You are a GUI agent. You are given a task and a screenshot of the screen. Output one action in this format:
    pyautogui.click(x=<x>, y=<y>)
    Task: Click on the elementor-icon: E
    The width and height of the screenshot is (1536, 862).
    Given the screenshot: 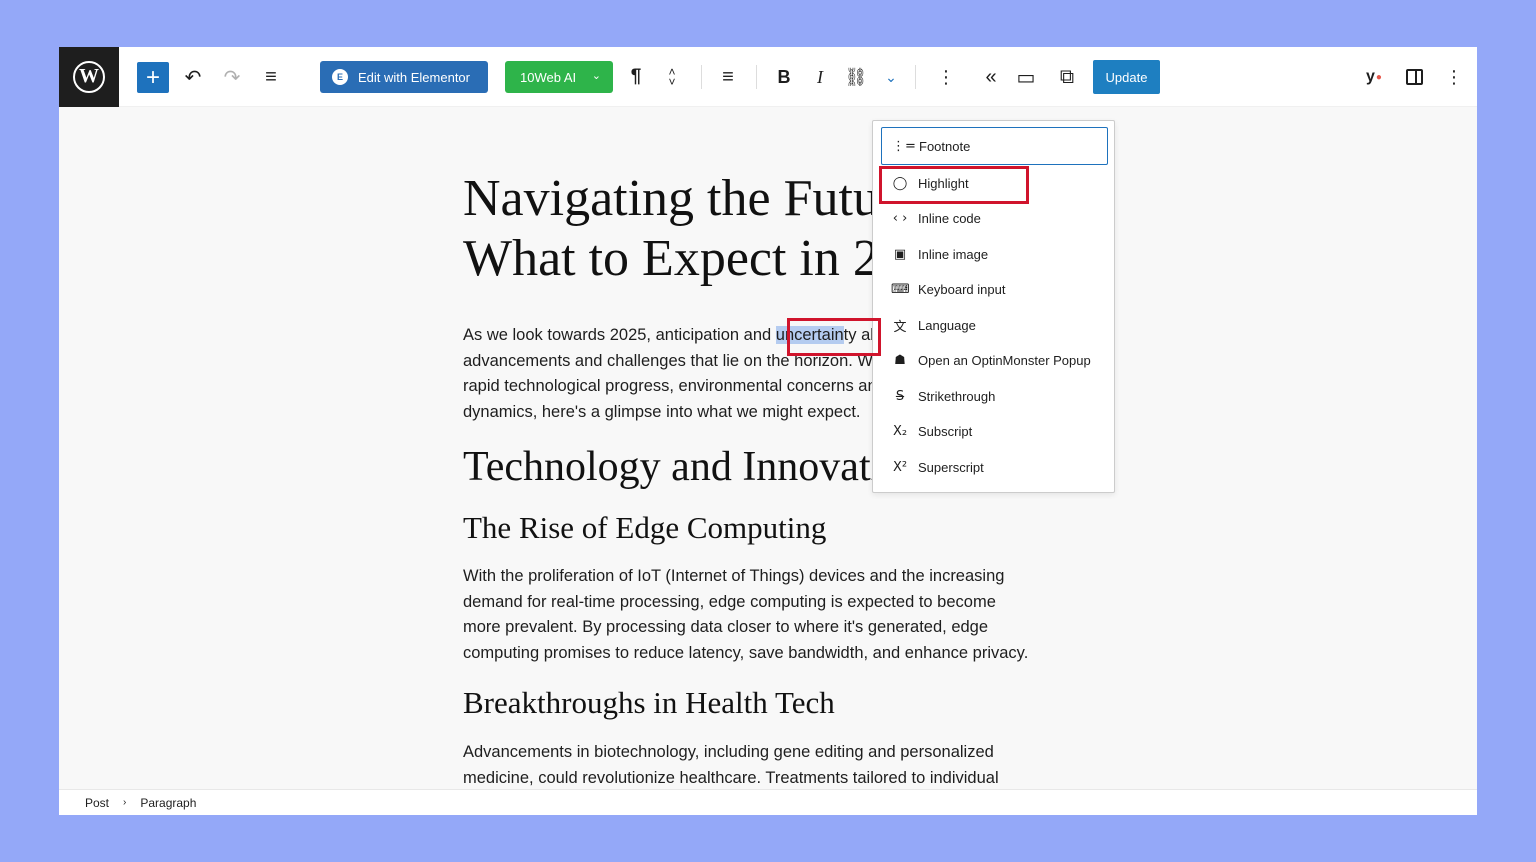 What is the action you would take?
    pyautogui.click(x=340, y=77)
    